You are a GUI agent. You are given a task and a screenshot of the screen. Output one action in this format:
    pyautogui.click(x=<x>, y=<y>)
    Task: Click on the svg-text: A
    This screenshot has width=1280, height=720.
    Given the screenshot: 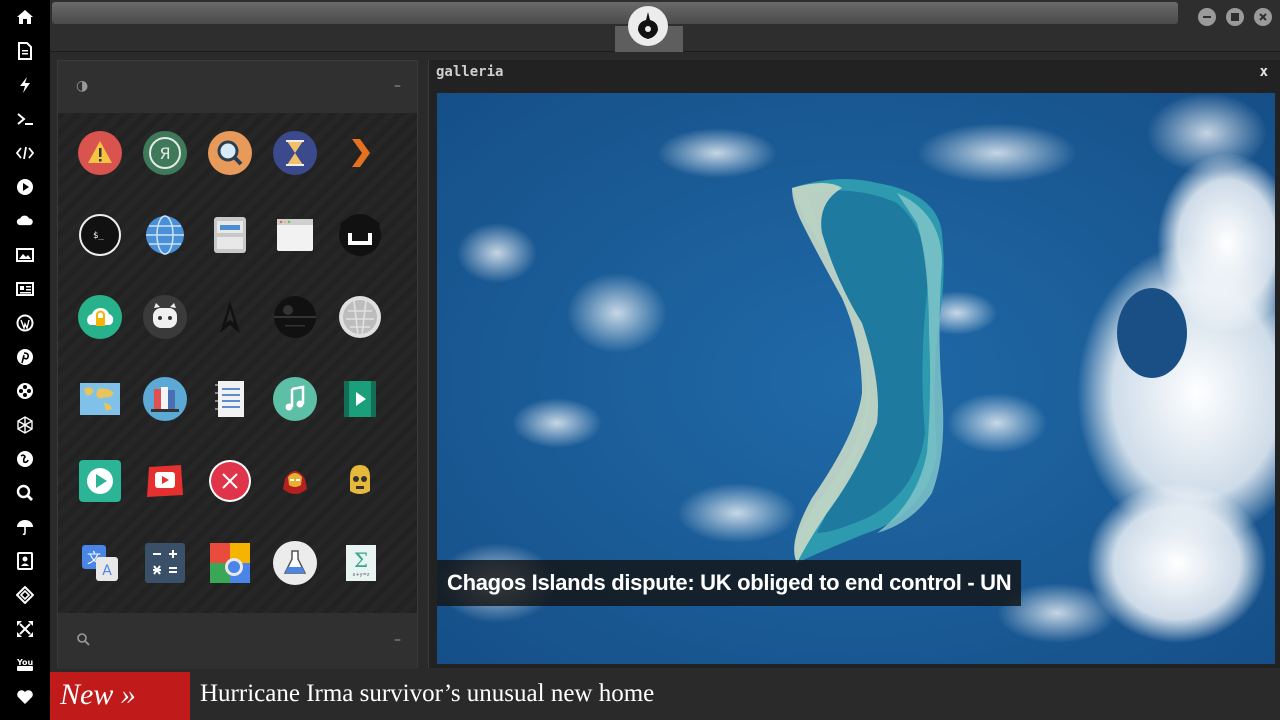 What is the action you would take?
    pyautogui.click(x=107, y=571)
    